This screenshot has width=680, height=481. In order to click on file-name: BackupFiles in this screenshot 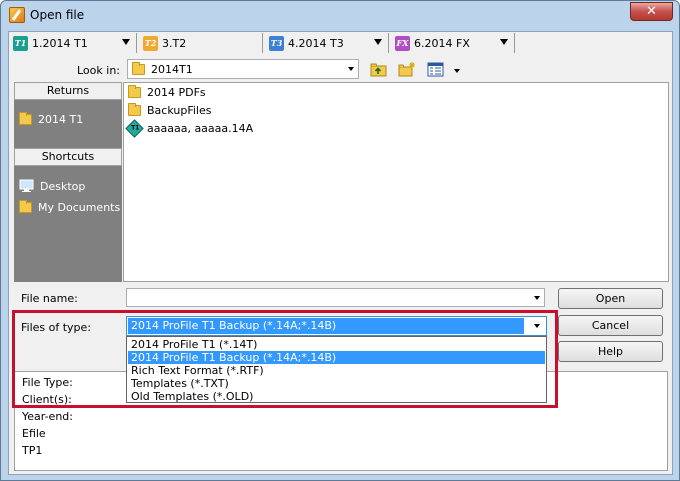, I will do `click(179, 110)`.